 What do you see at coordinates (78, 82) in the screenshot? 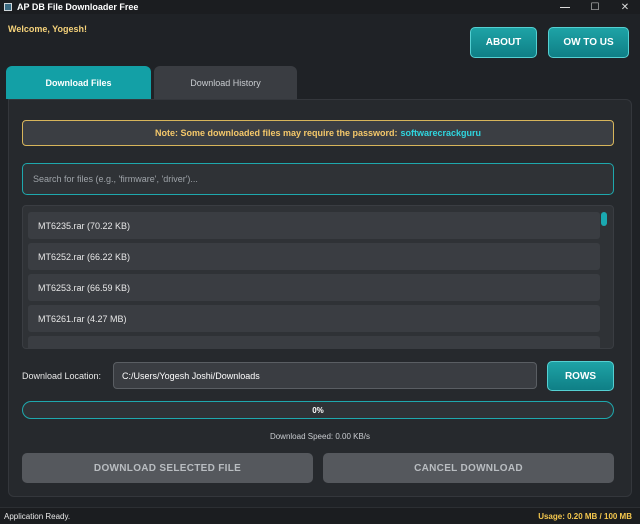
I see `tab-download-files: Download Files` at bounding box center [78, 82].